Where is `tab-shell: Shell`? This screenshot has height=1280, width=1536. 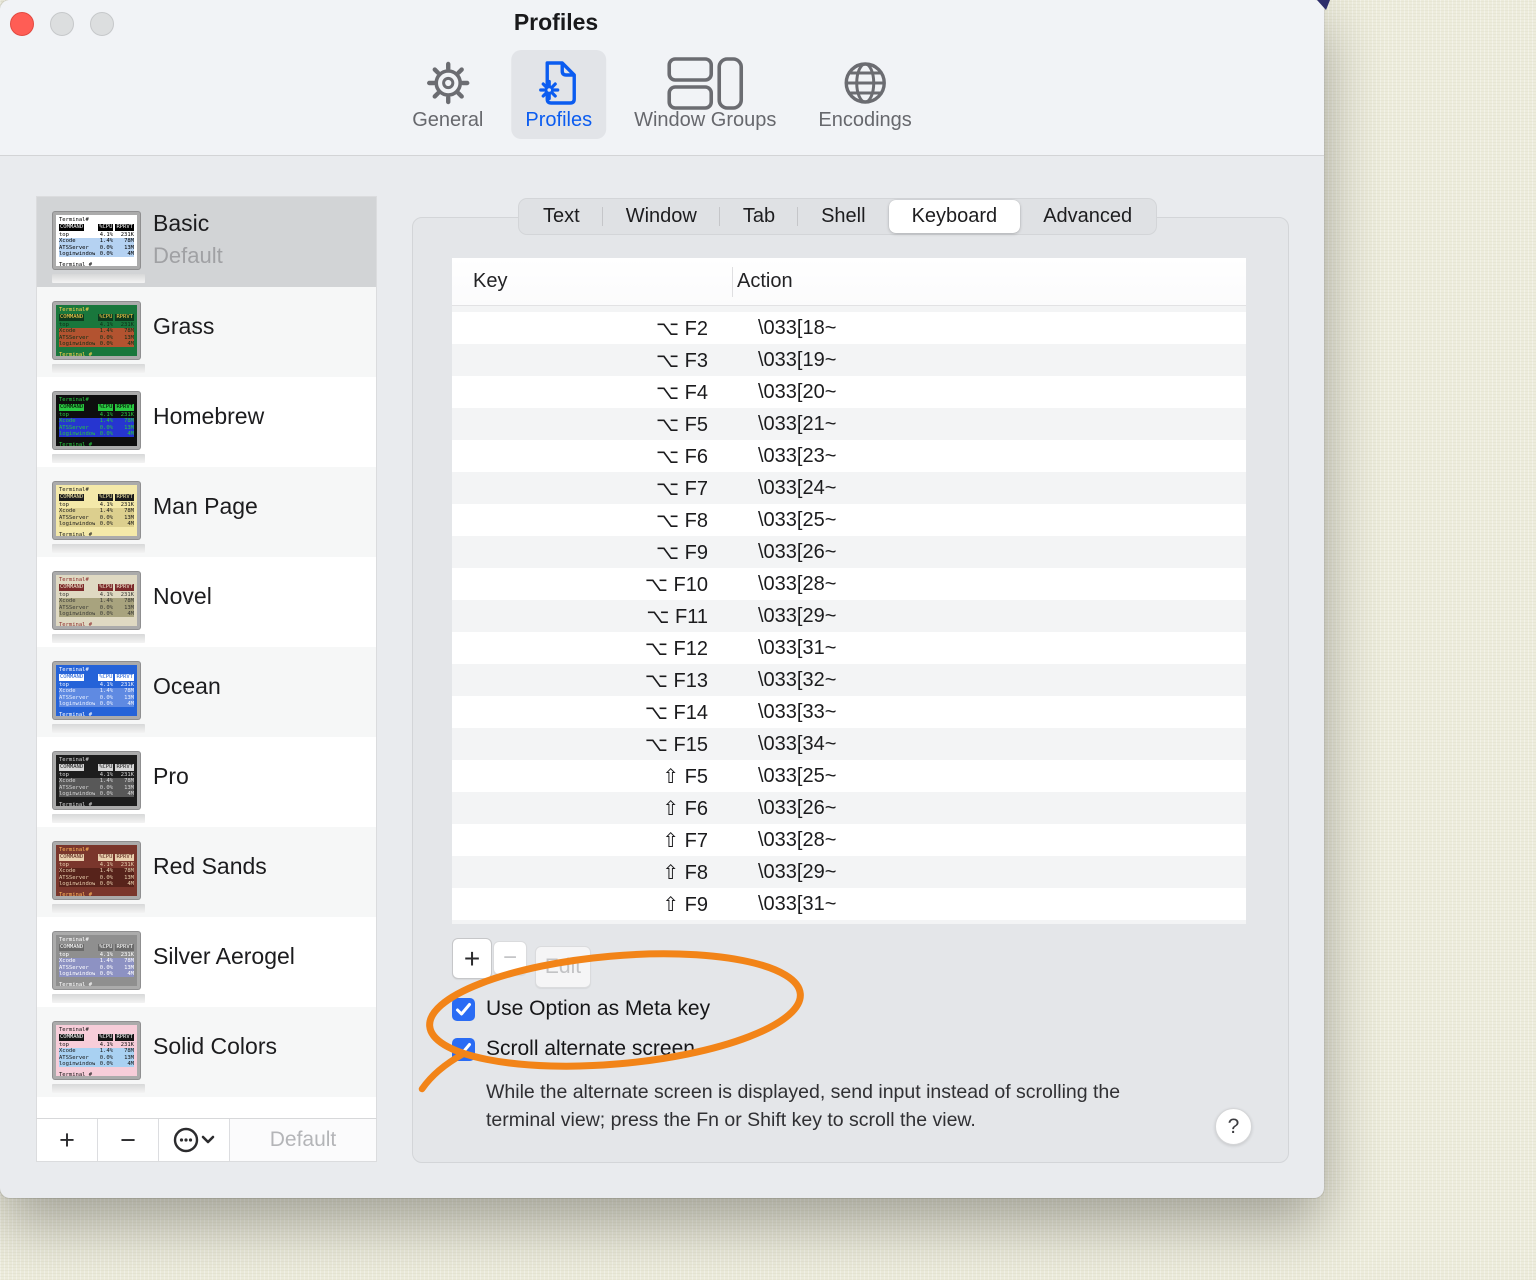
tab-shell: Shell is located at coordinates (842, 216).